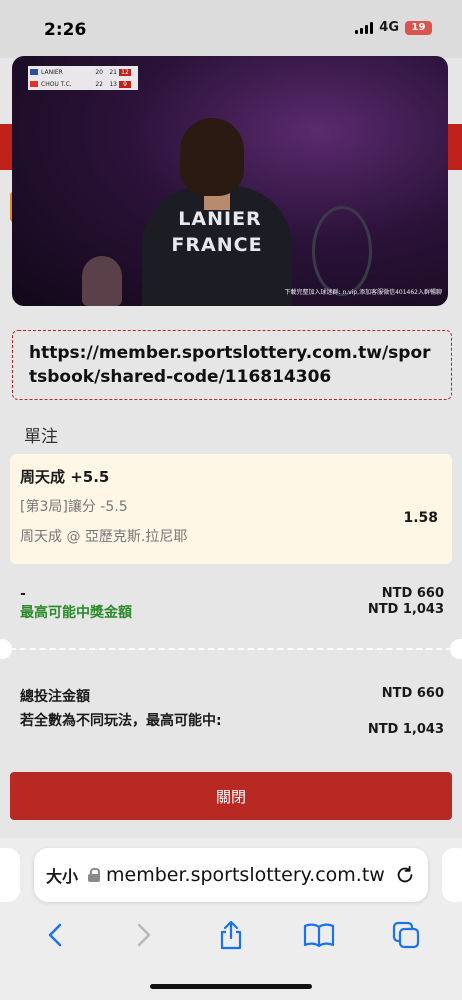 Image resolution: width=462 pixels, height=1000 pixels. What do you see at coordinates (412, 693) in the screenshot?
I see `total-stake-amount: NTD 660` at bounding box center [412, 693].